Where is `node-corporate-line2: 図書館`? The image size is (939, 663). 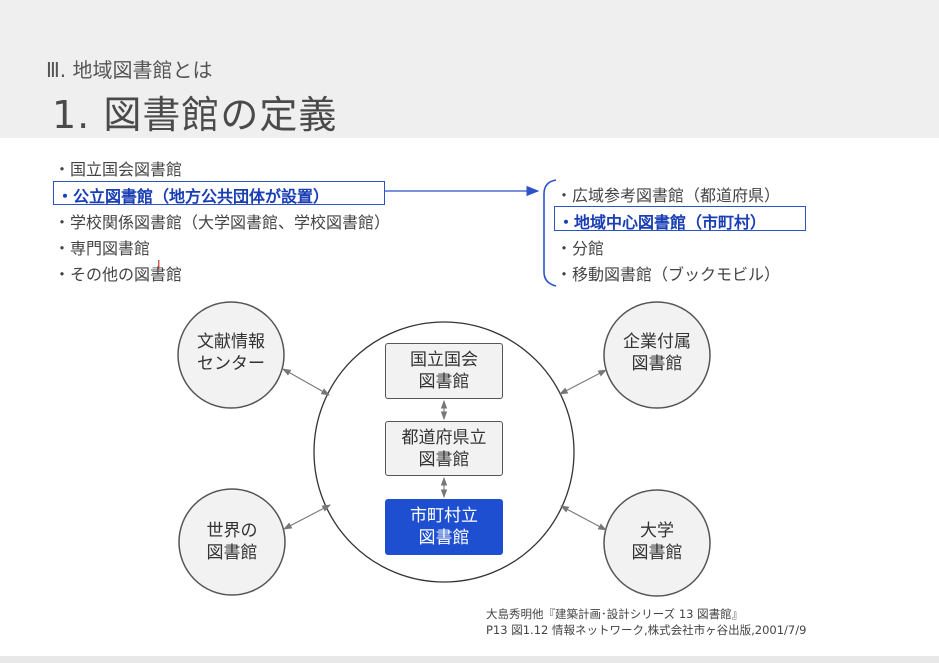 node-corporate-line2: 図書館 is located at coordinates (657, 364).